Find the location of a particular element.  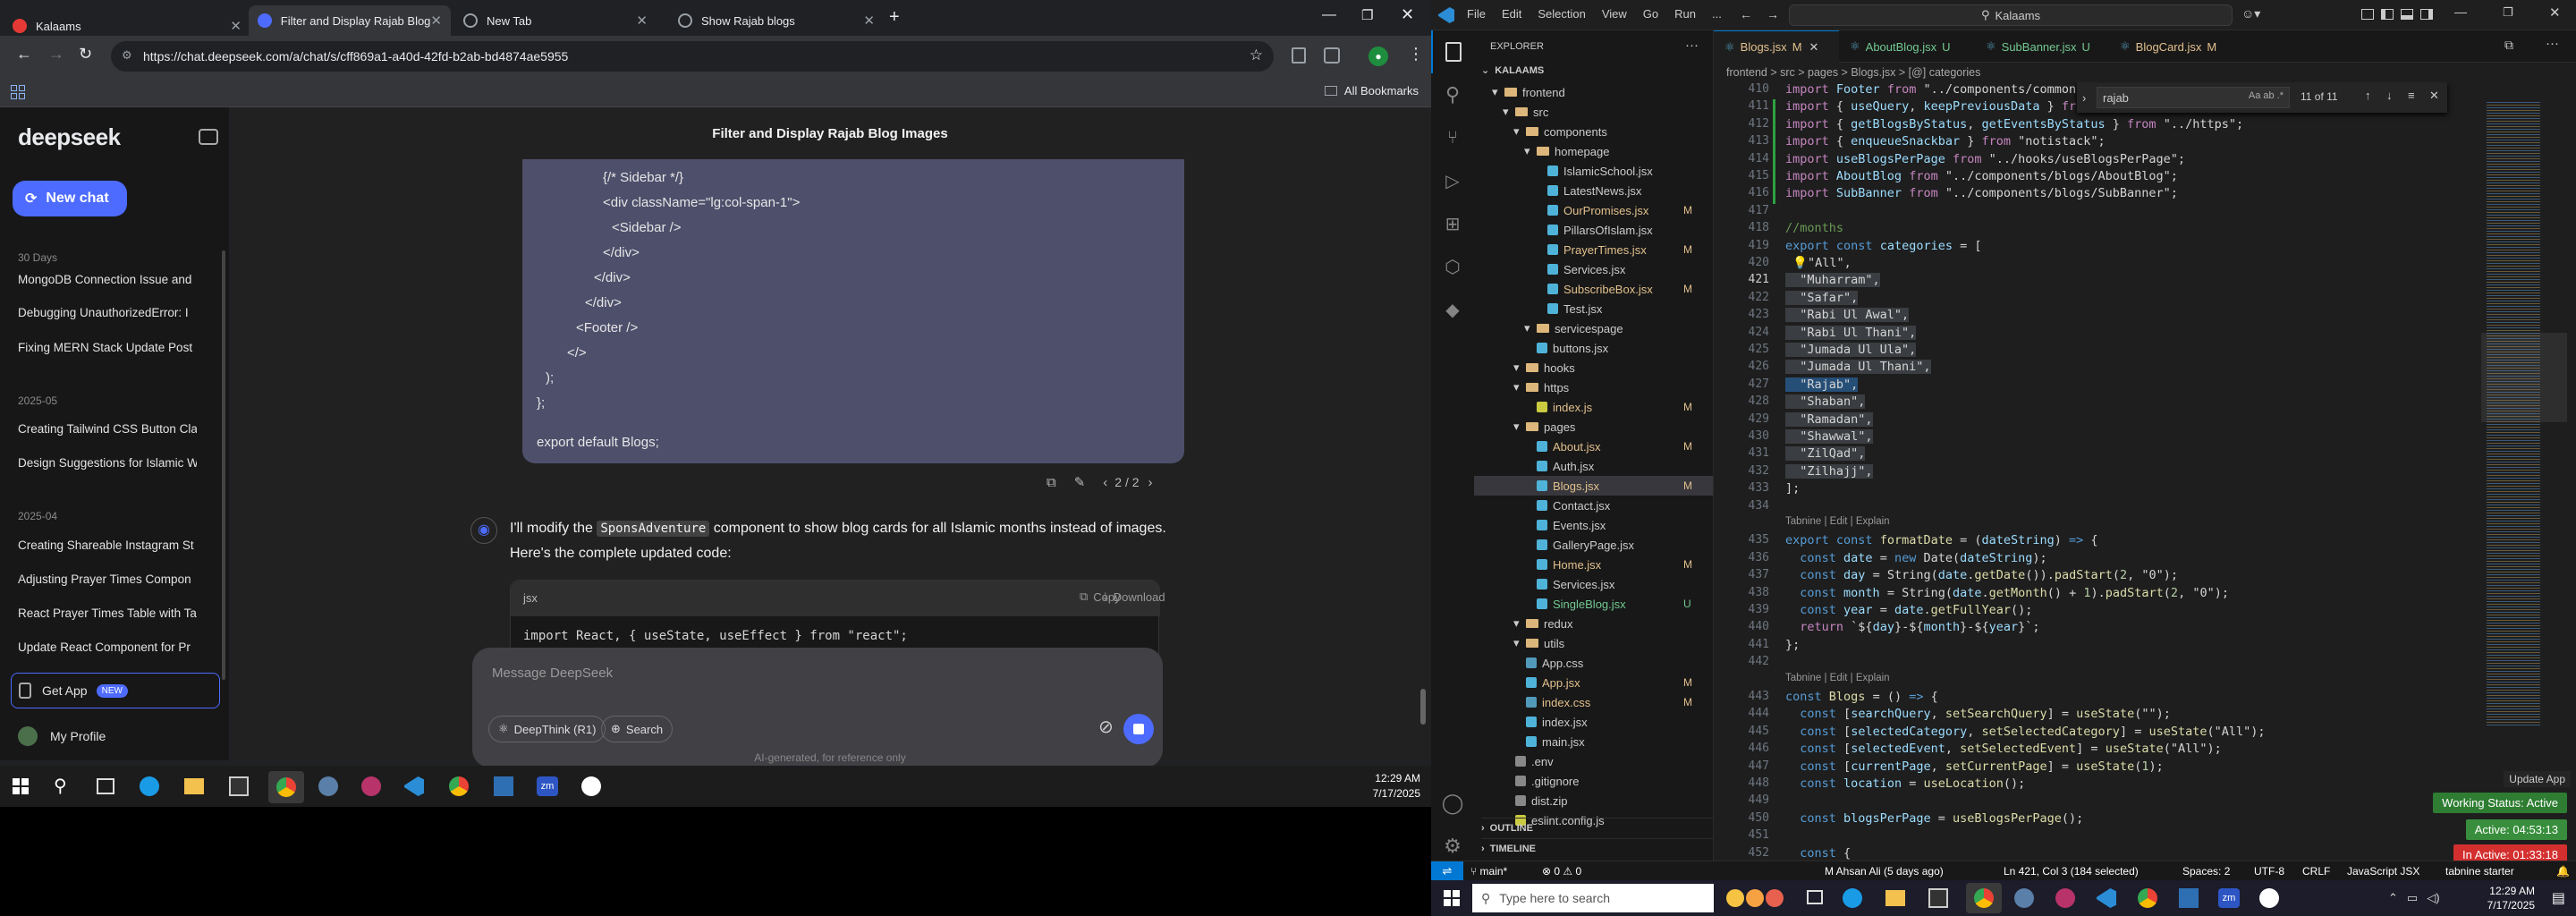

tree-file: Test.jsx is located at coordinates (1593, 308).